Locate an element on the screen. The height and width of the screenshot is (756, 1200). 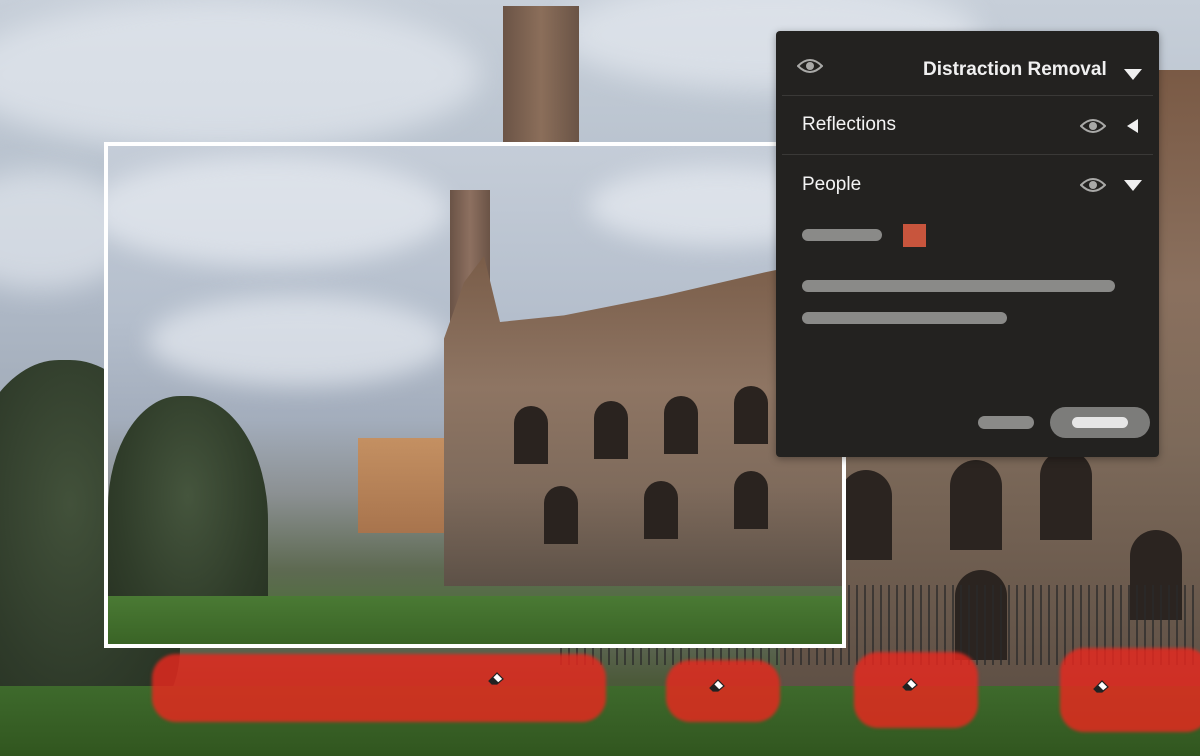
section-reflections: Reflections is located at coordinates (967, 125).